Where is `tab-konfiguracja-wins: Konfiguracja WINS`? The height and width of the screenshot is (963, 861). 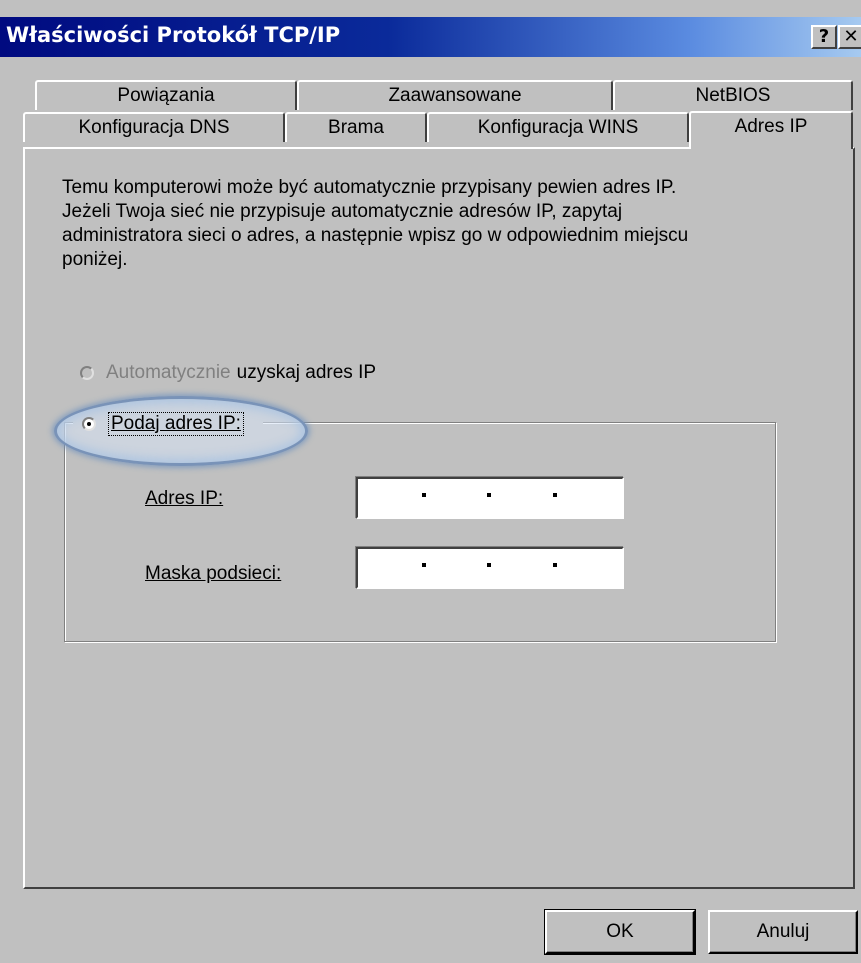 tab-konfiguracja-wins: Konfiguracja WINS is located at coordinates (558, 127).